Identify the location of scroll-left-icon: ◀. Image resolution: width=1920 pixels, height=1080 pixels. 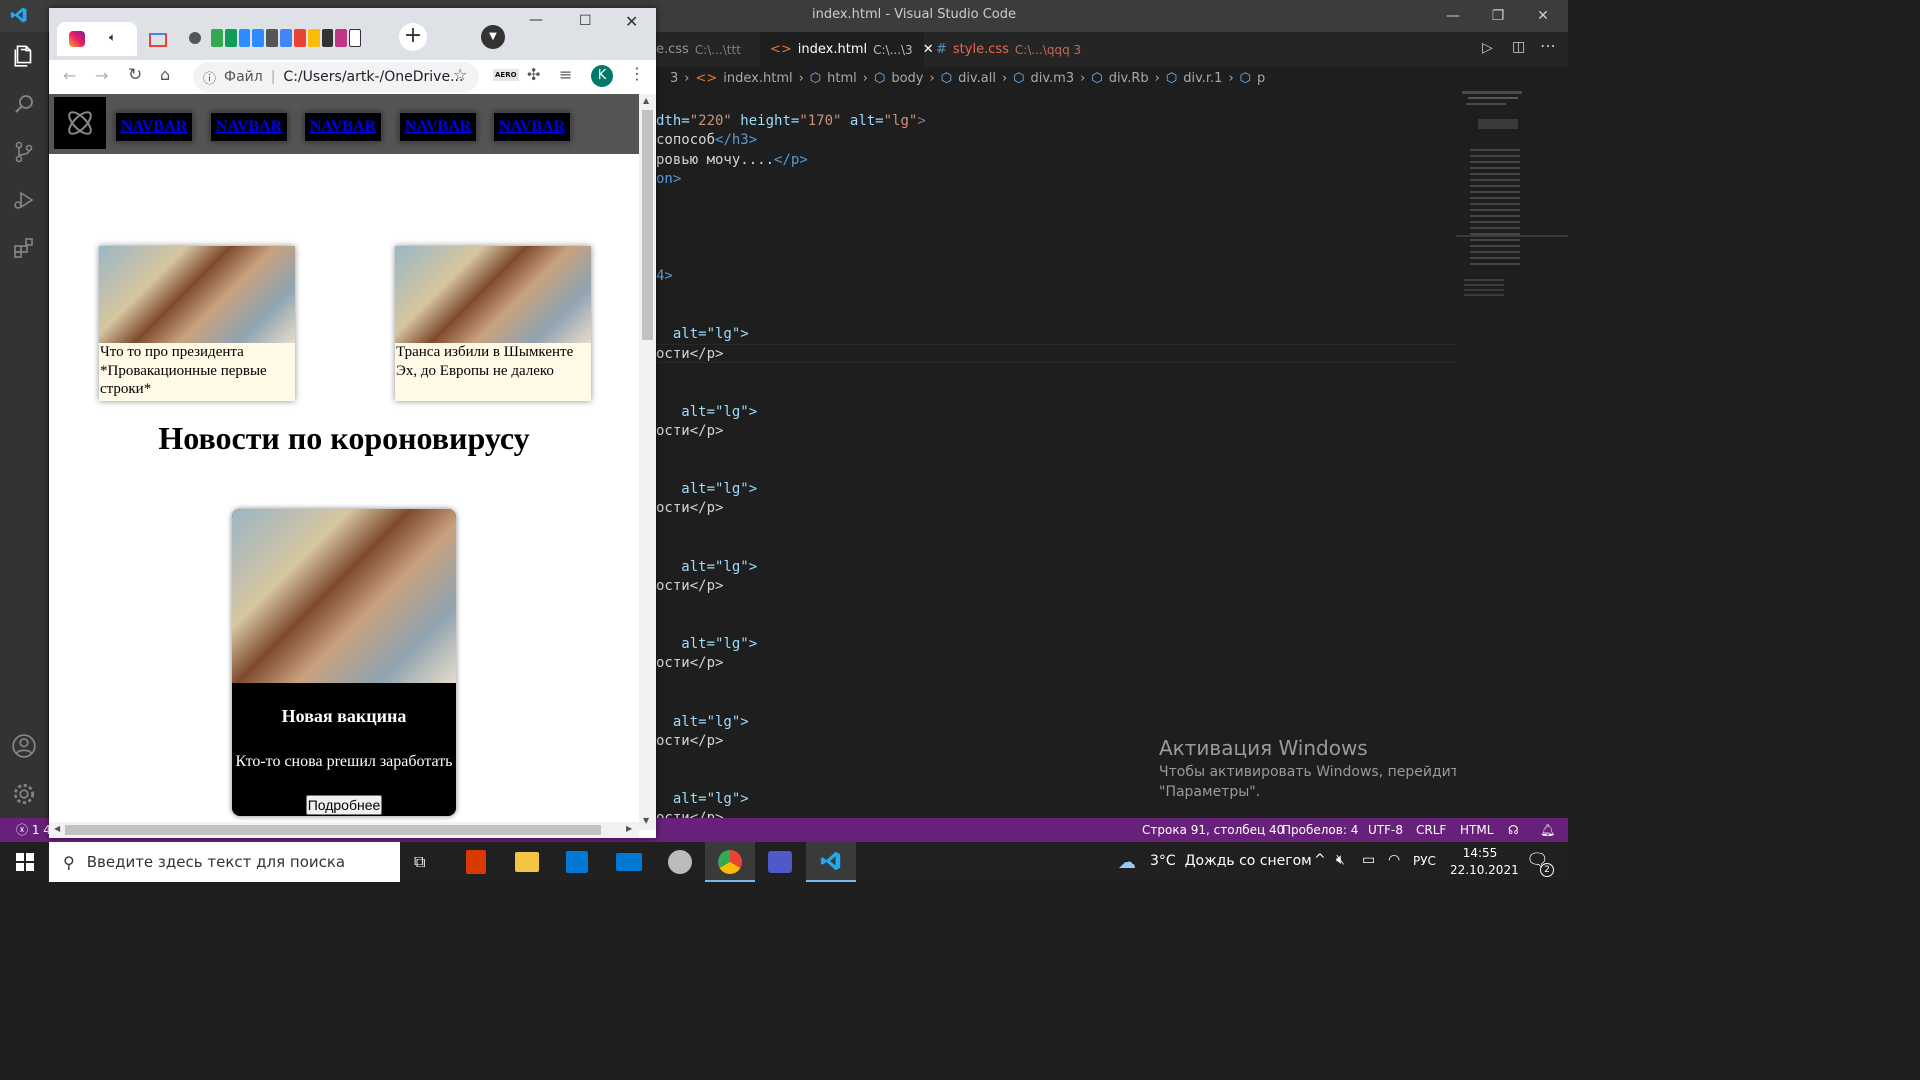
(57, 828).